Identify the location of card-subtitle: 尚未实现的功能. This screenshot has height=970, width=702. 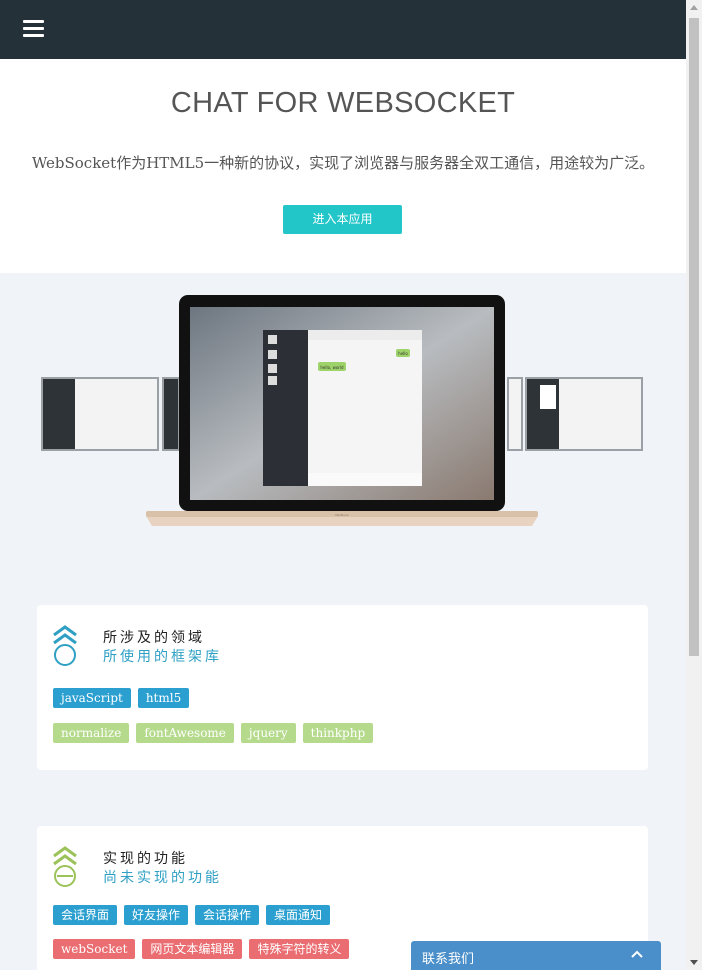
(162, 878).